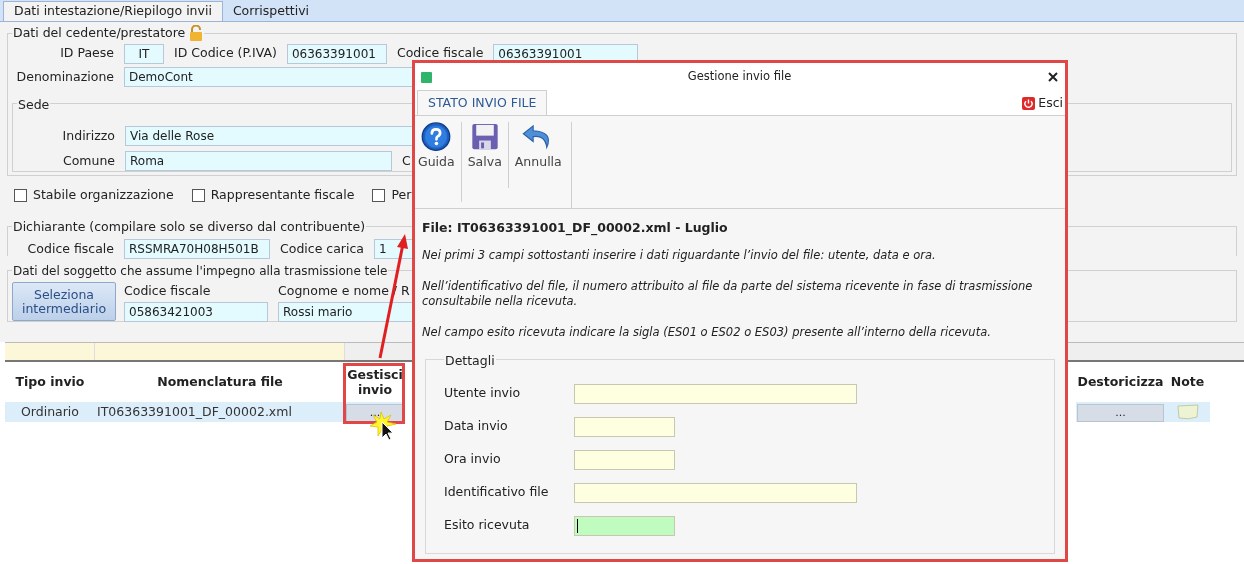 The width and height of the screenshot is (1244, 564). Describe the element at coordinates (1042, 103) in the screenshot. I see `exit-button: Esci` at that location.